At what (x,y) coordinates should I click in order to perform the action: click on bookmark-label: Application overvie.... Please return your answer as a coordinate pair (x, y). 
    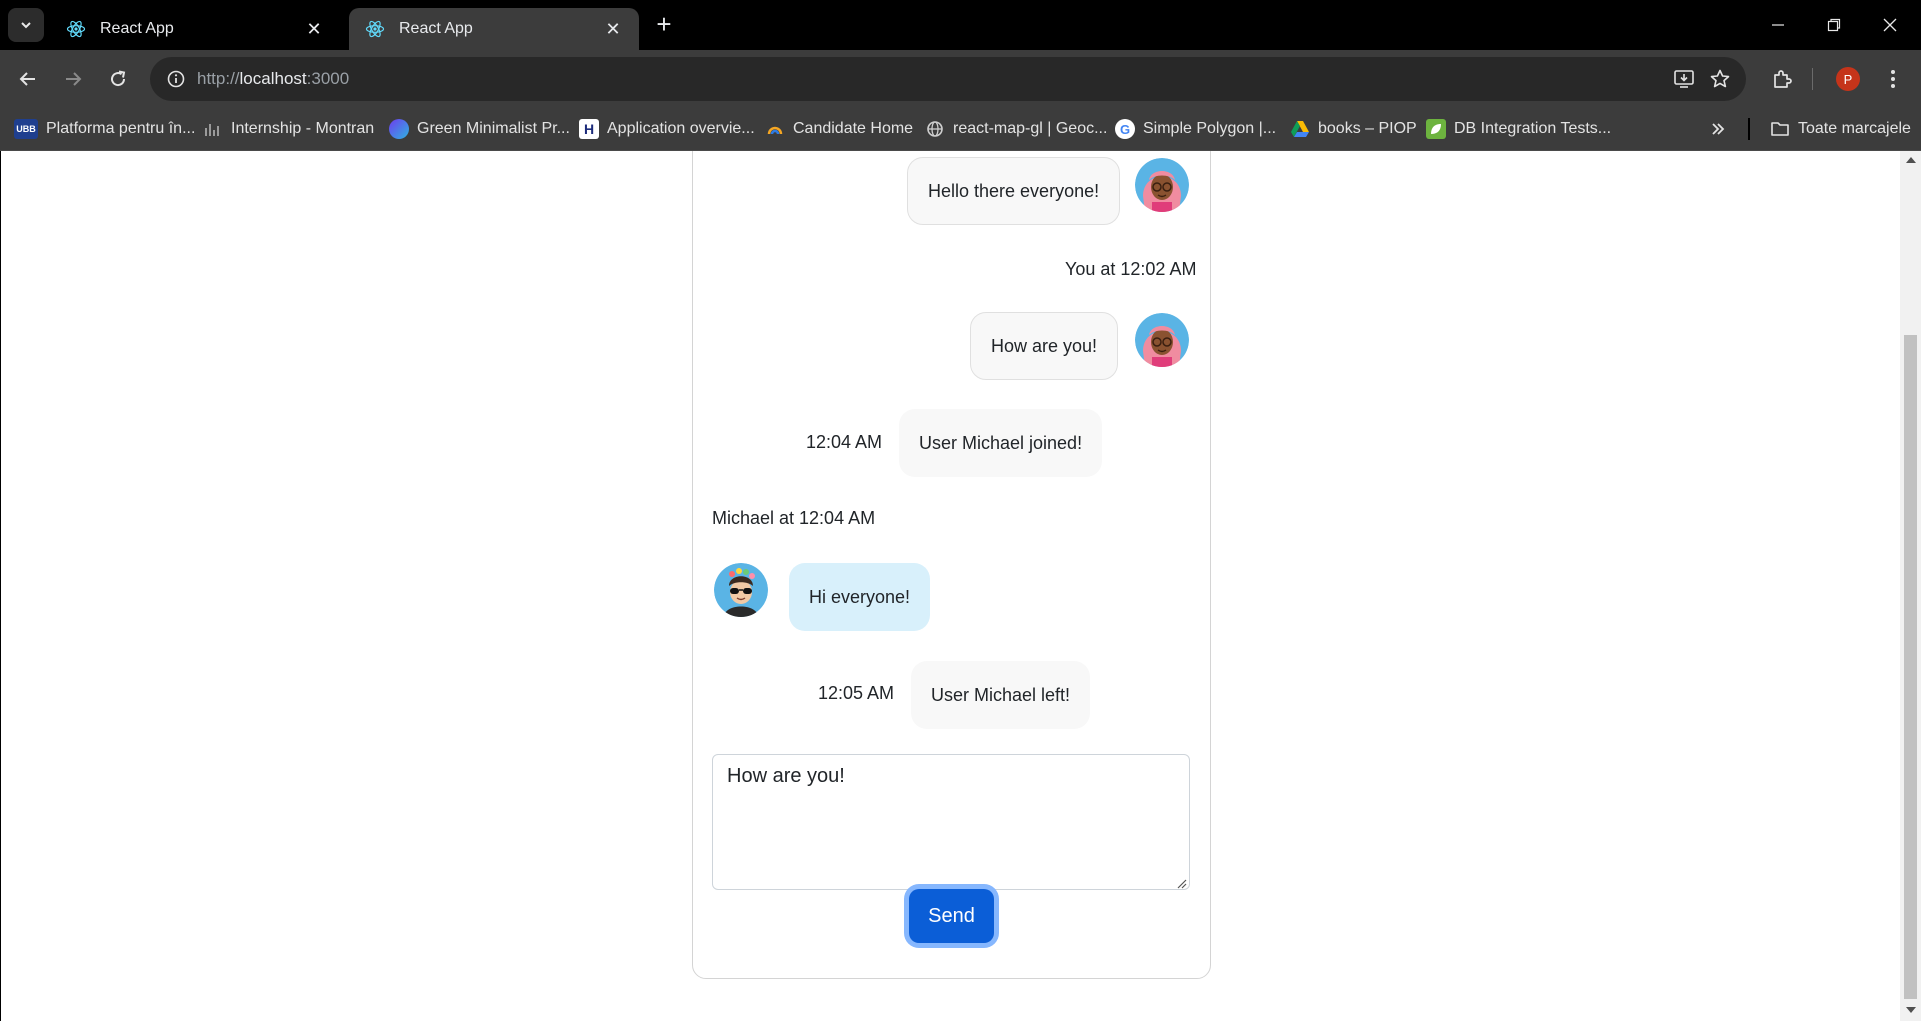
    Looking at the image, I should click on (681, 128).